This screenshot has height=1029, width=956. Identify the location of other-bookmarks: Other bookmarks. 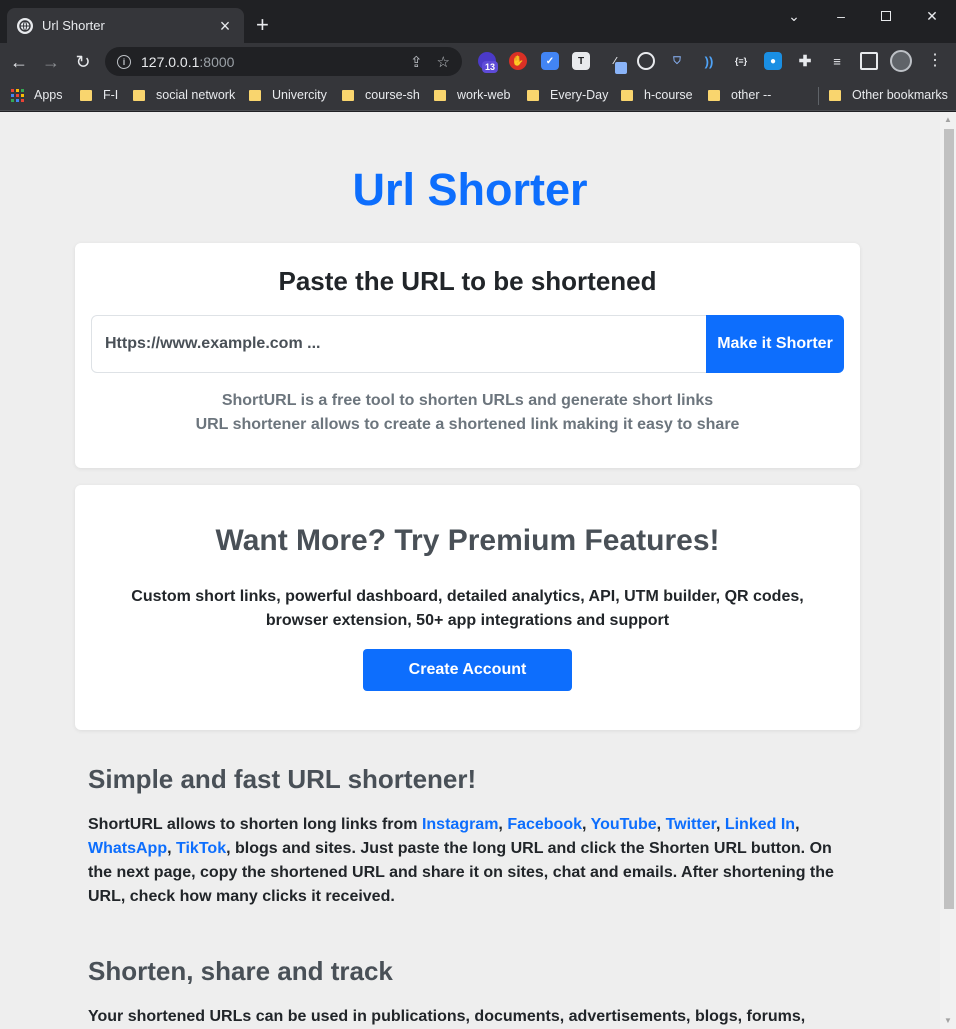
(888, 95).